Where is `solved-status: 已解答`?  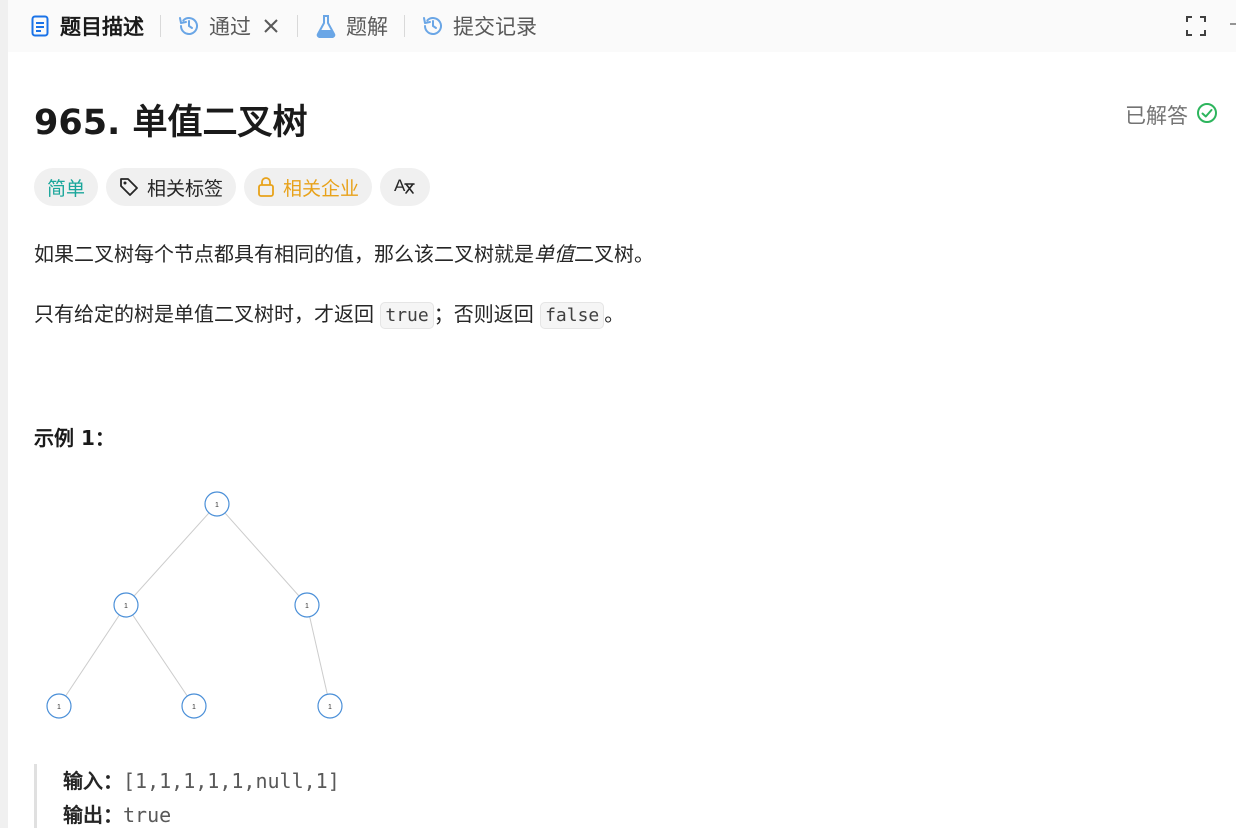
solved-status: 已解答 is located at coordinates (1171, 115).